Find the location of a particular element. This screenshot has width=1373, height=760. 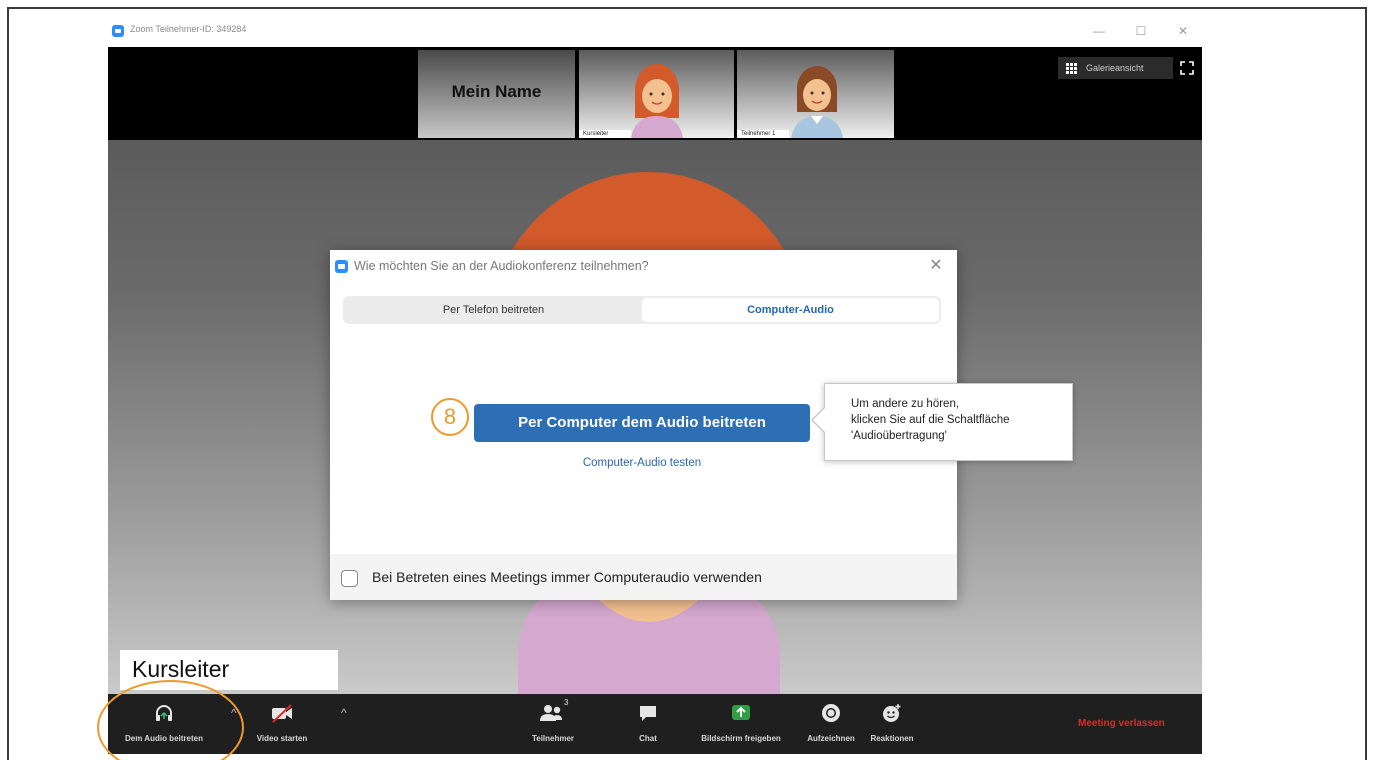

fullscreen-icon is located at coordinates (1187, 68).